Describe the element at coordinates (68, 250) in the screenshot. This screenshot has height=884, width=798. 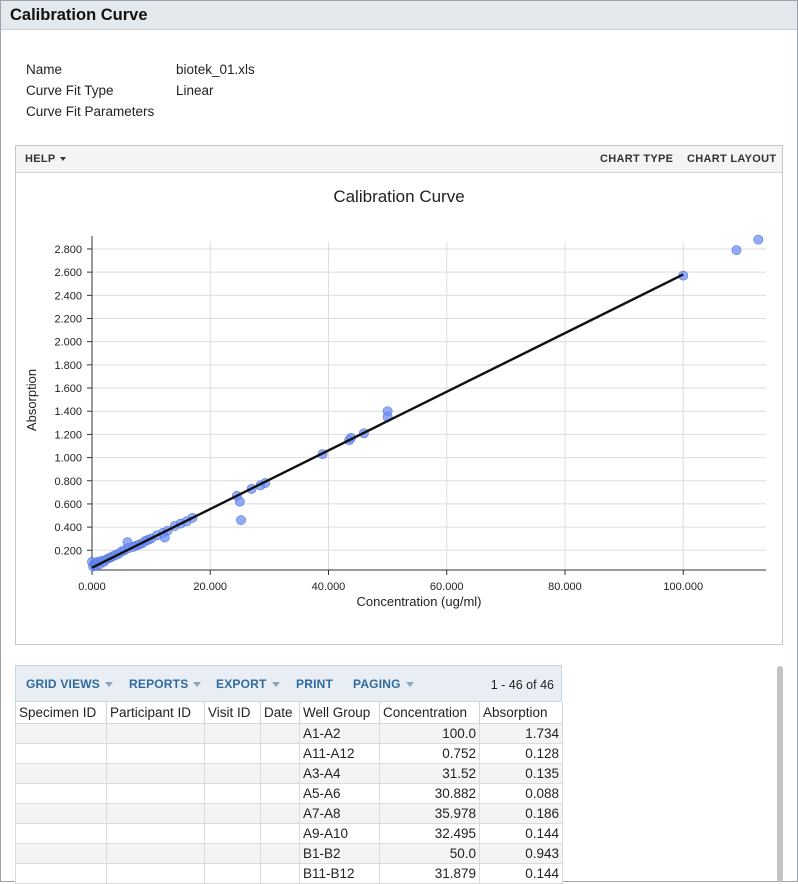
I see `y-tick-label: 2.800` at that location.